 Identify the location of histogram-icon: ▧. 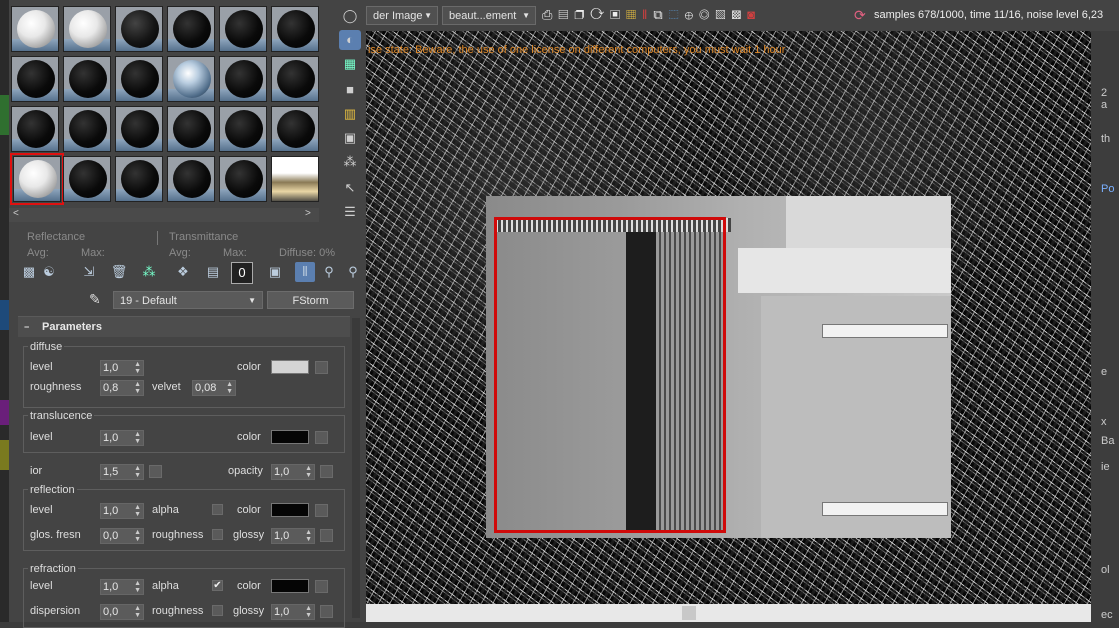
(723, 14).